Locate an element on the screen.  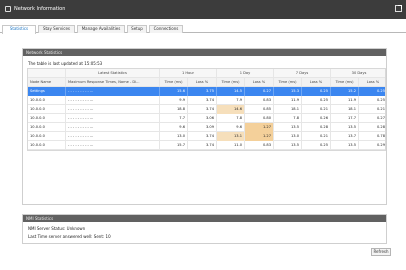
value-cell: 11.9 is located at coordinates (288, 100).